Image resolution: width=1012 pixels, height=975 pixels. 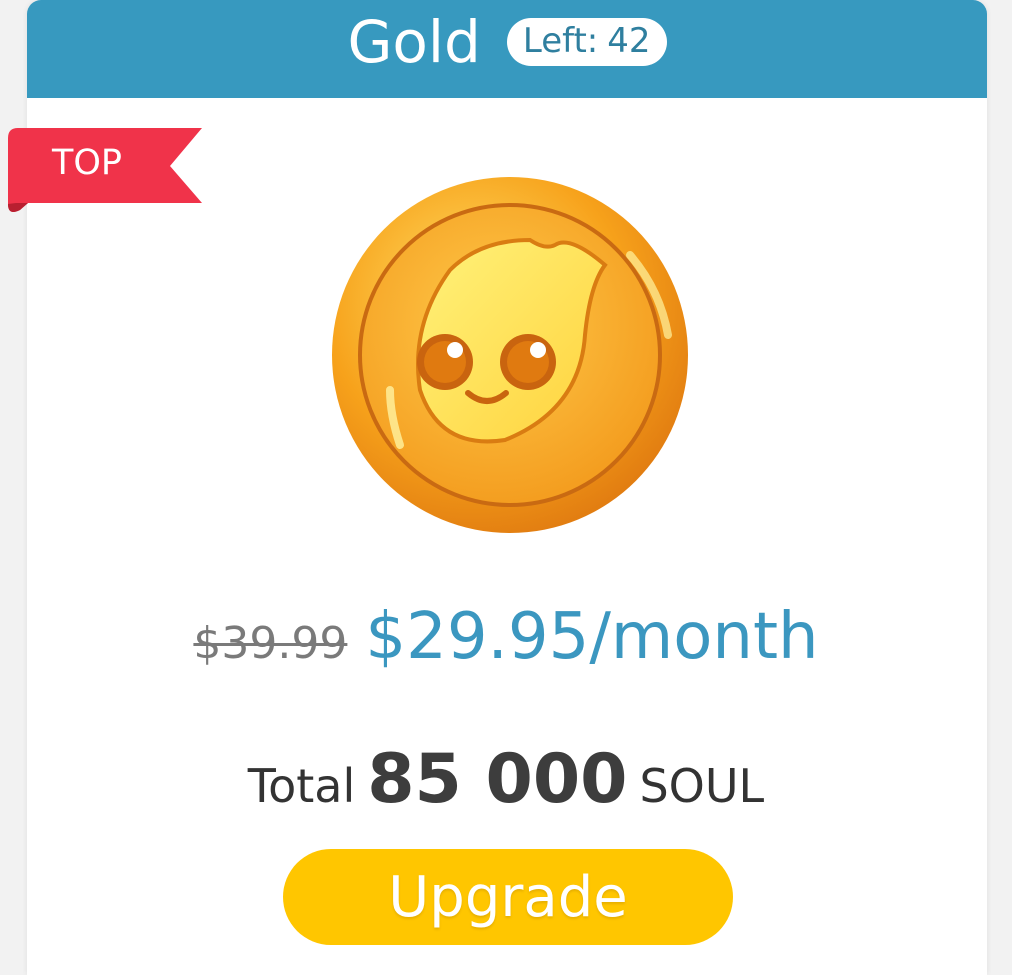 What do you see at coordinates (560, 41) in the screenshot?
I see `remaining-label: Left:` at bounding box center [560, 41].